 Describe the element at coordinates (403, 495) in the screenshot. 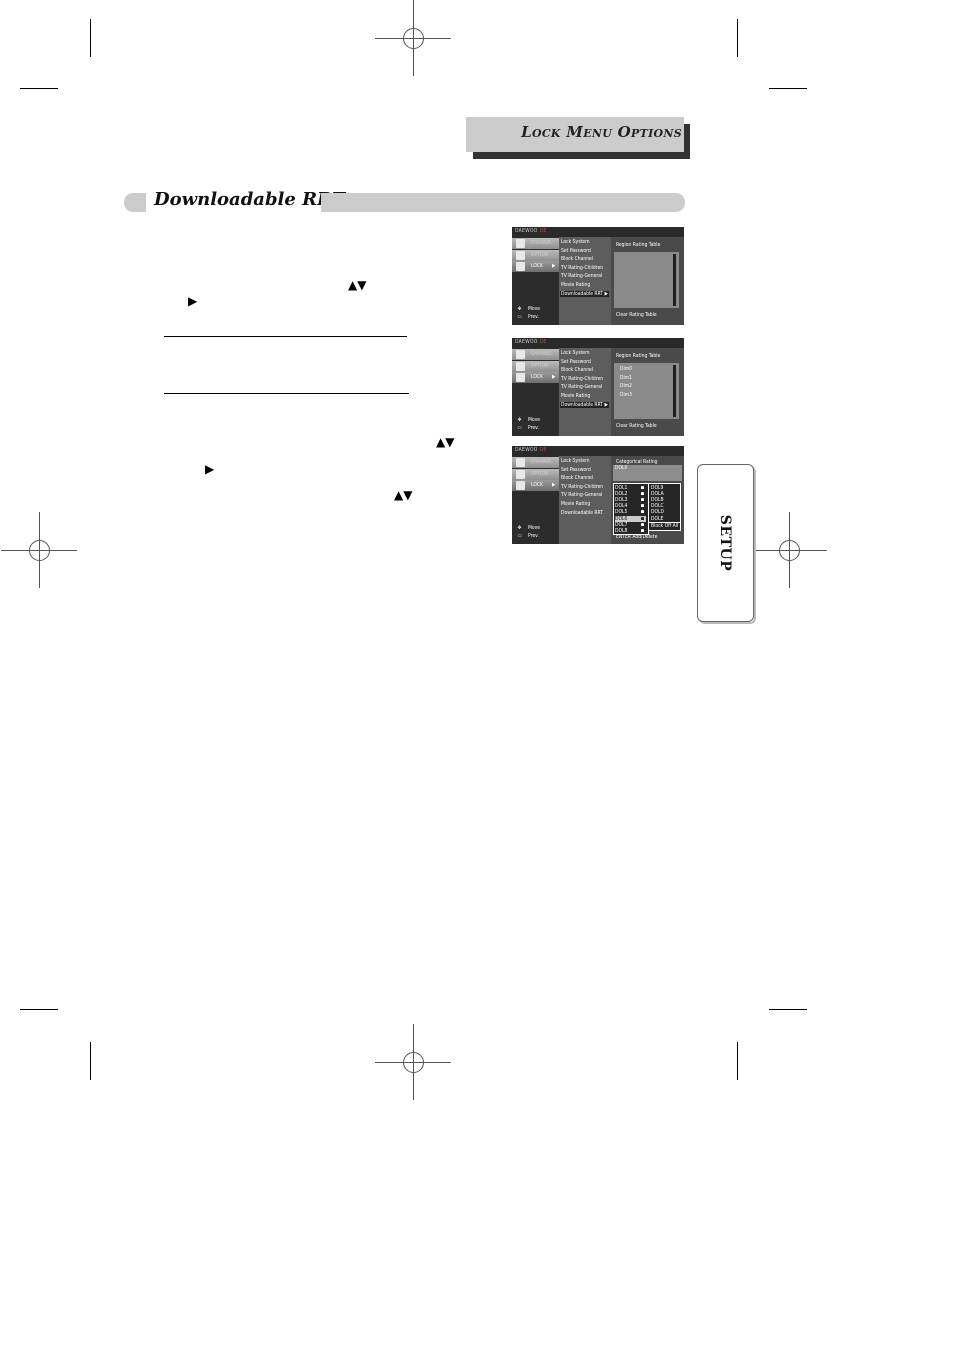

I see `up-down-arrow-icon: ▲▼` at that location.